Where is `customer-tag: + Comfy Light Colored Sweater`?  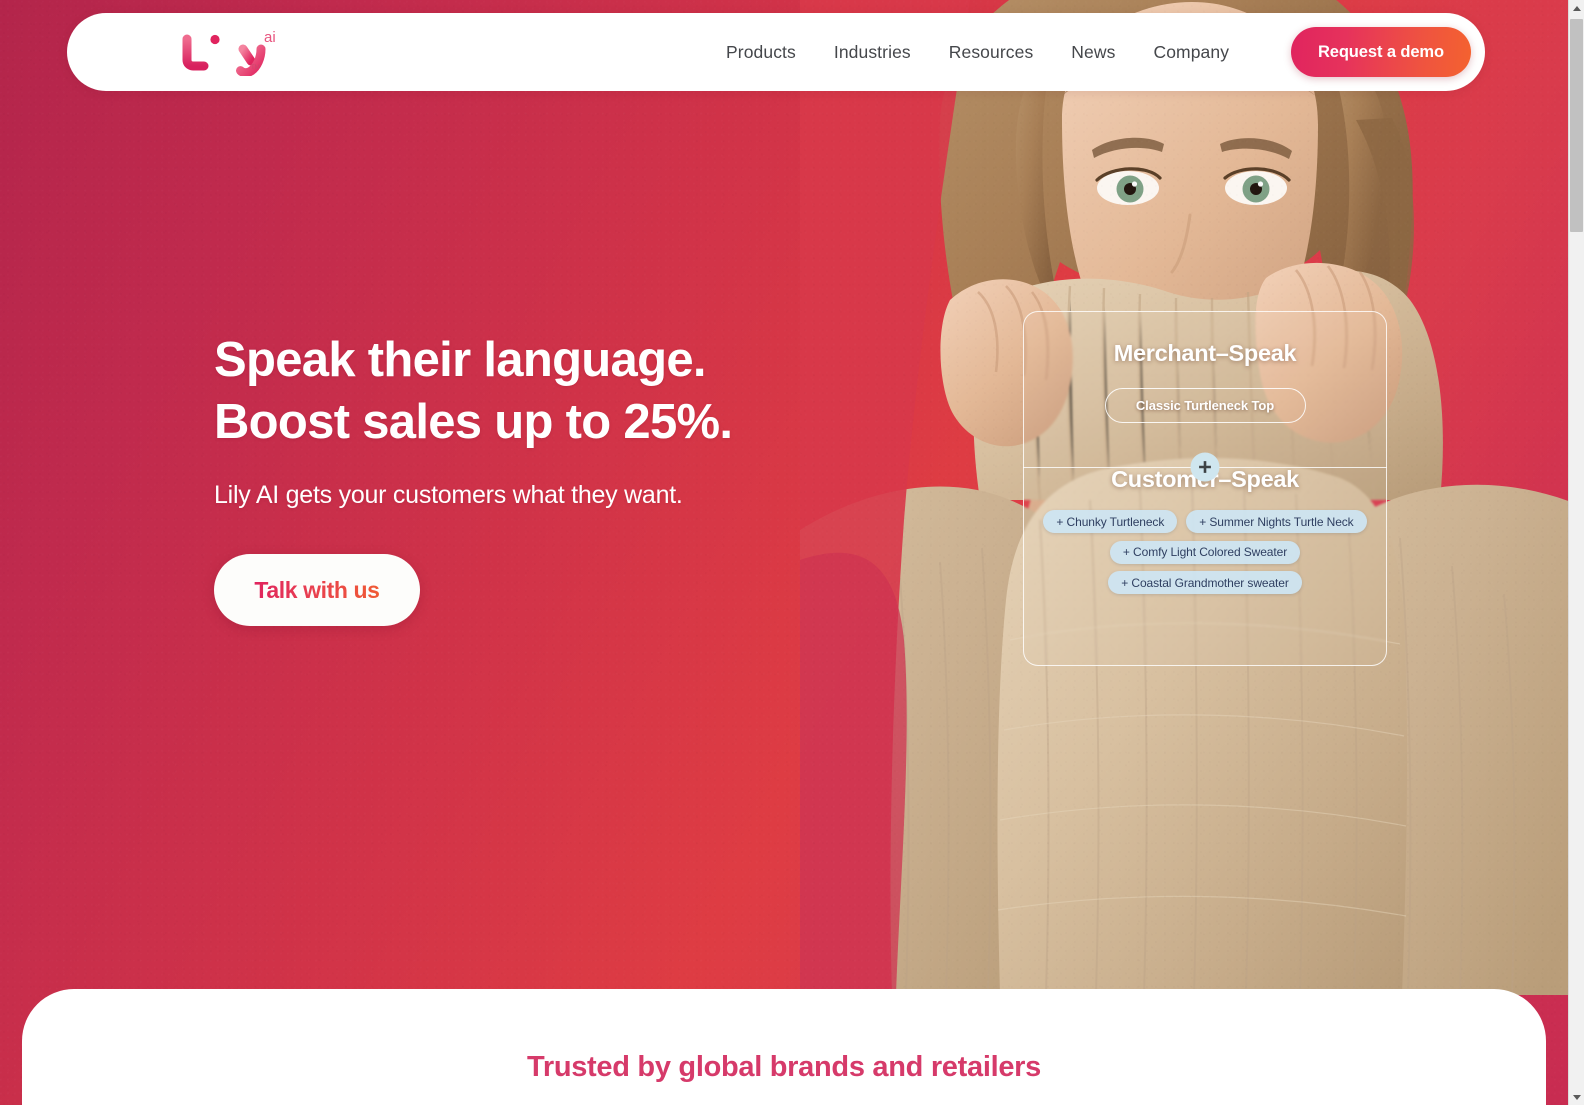
customer-tag: + Comfy Light Colored Sweater is located at coordinates (1205, 552).